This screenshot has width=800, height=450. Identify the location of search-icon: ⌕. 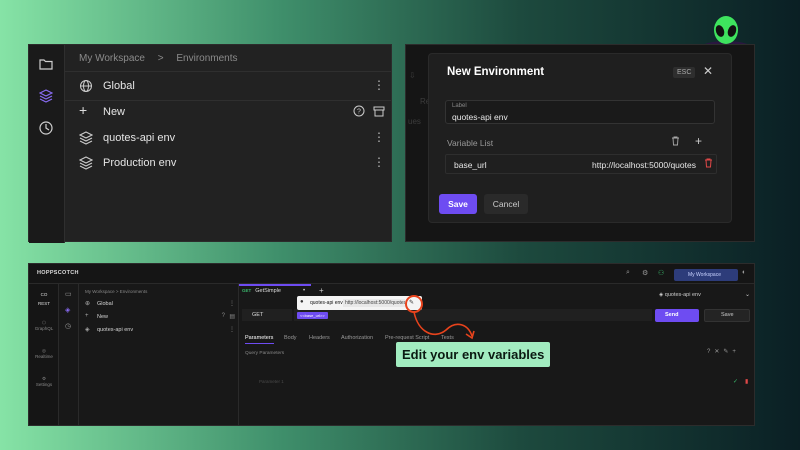
(628, 273).